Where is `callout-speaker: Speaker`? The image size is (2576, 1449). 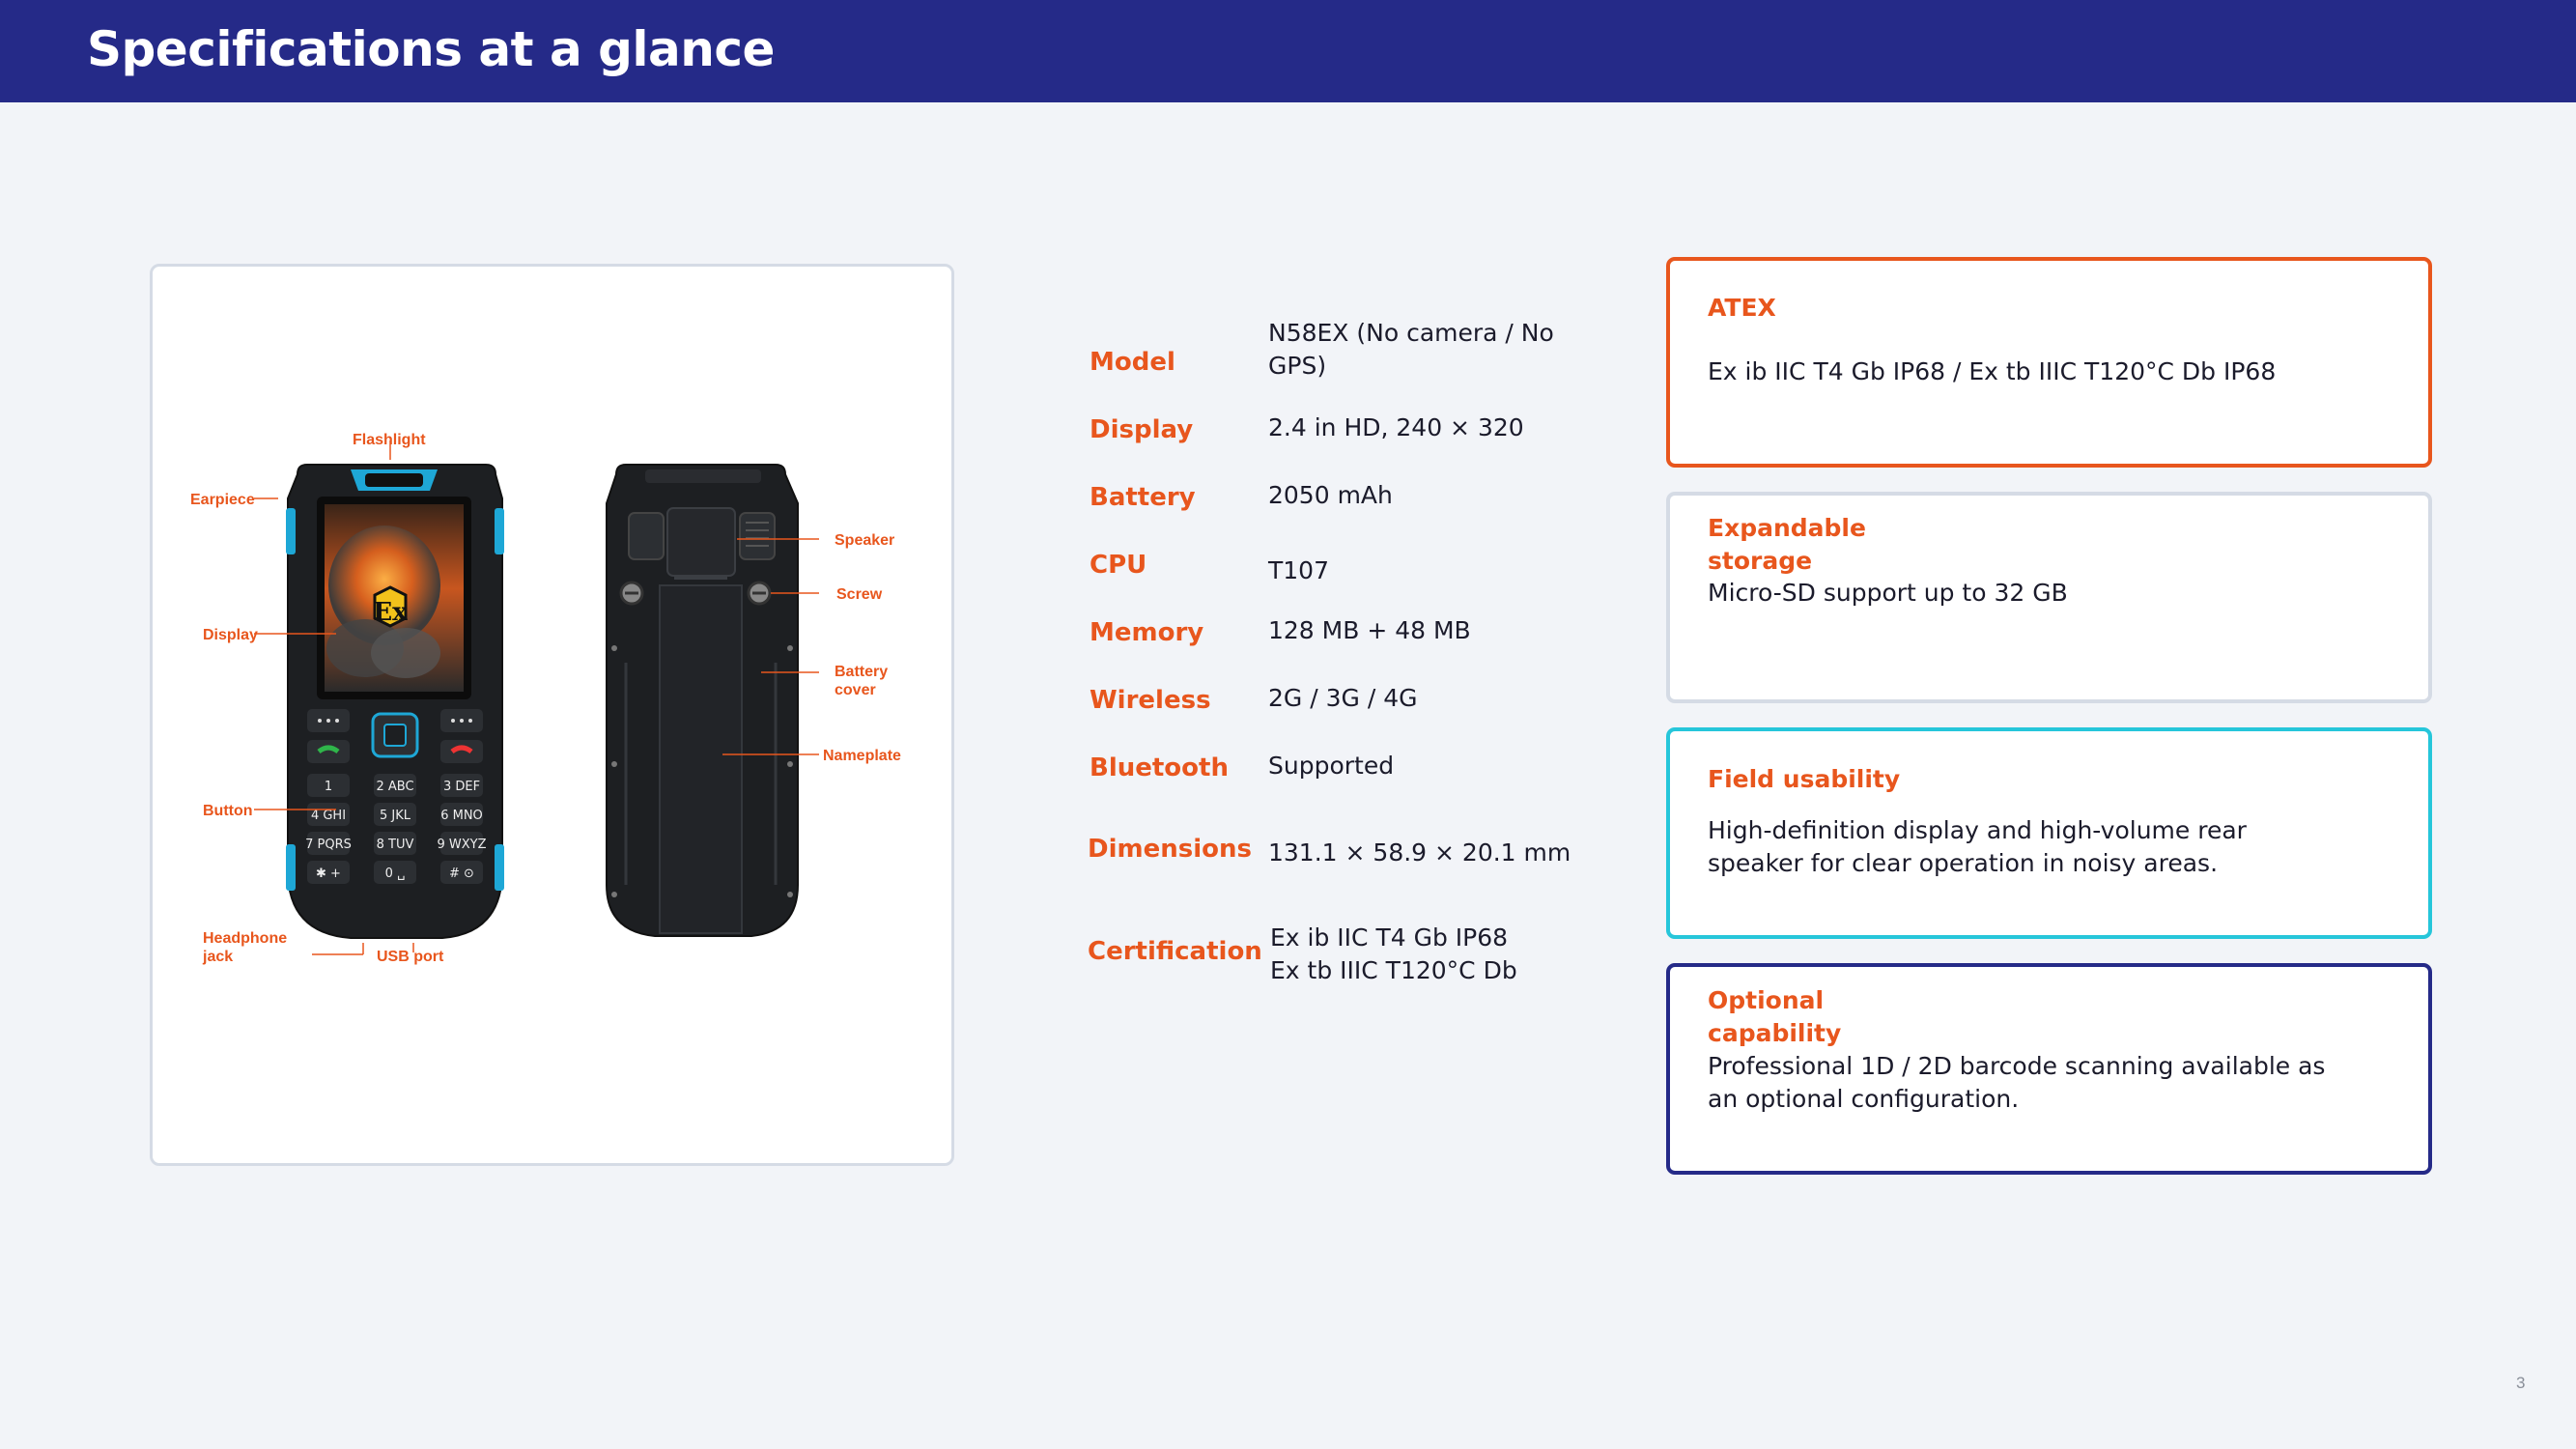
callout-speaker: Speaker is located at coordinates (865, 540).